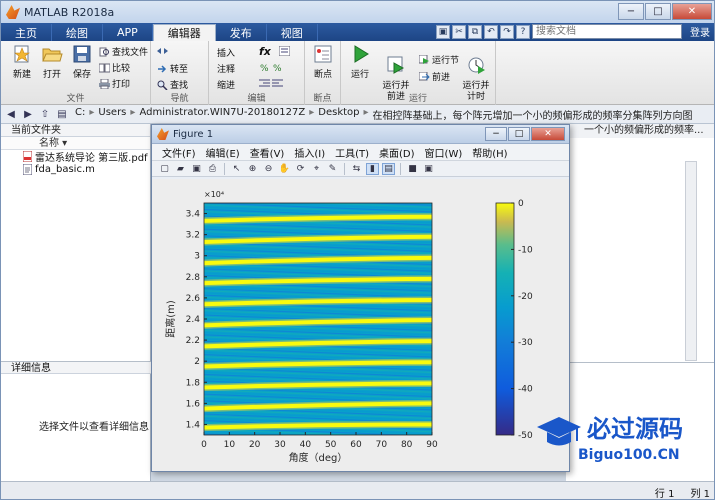 Image resolution: width=715 pixels, height=500 pixels. What do you see at coordinates (318, 440) in the screenshot?
I see `sidelobe-stripe` at bounding box center [318, 440].